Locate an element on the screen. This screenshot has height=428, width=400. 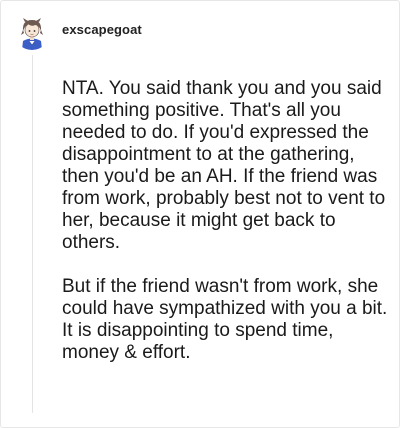
comment-author-username: exscapegoat is located at coordinates (102, 29).